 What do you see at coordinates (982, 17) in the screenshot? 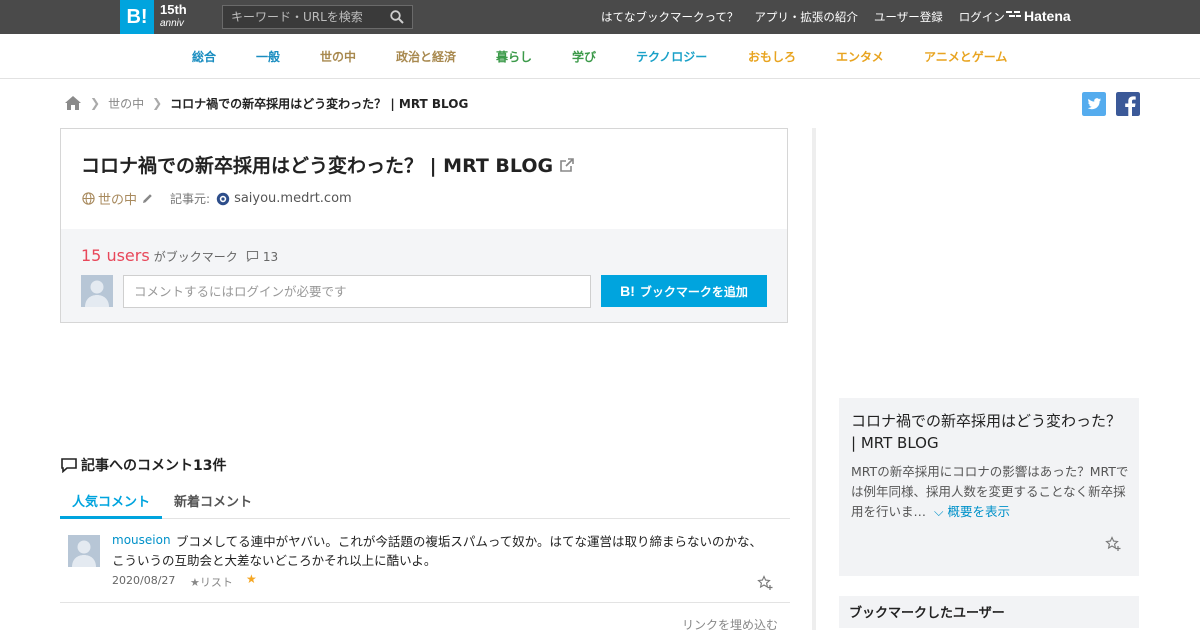
I see `login-link: ログイン` at bounding box center [982, 17].